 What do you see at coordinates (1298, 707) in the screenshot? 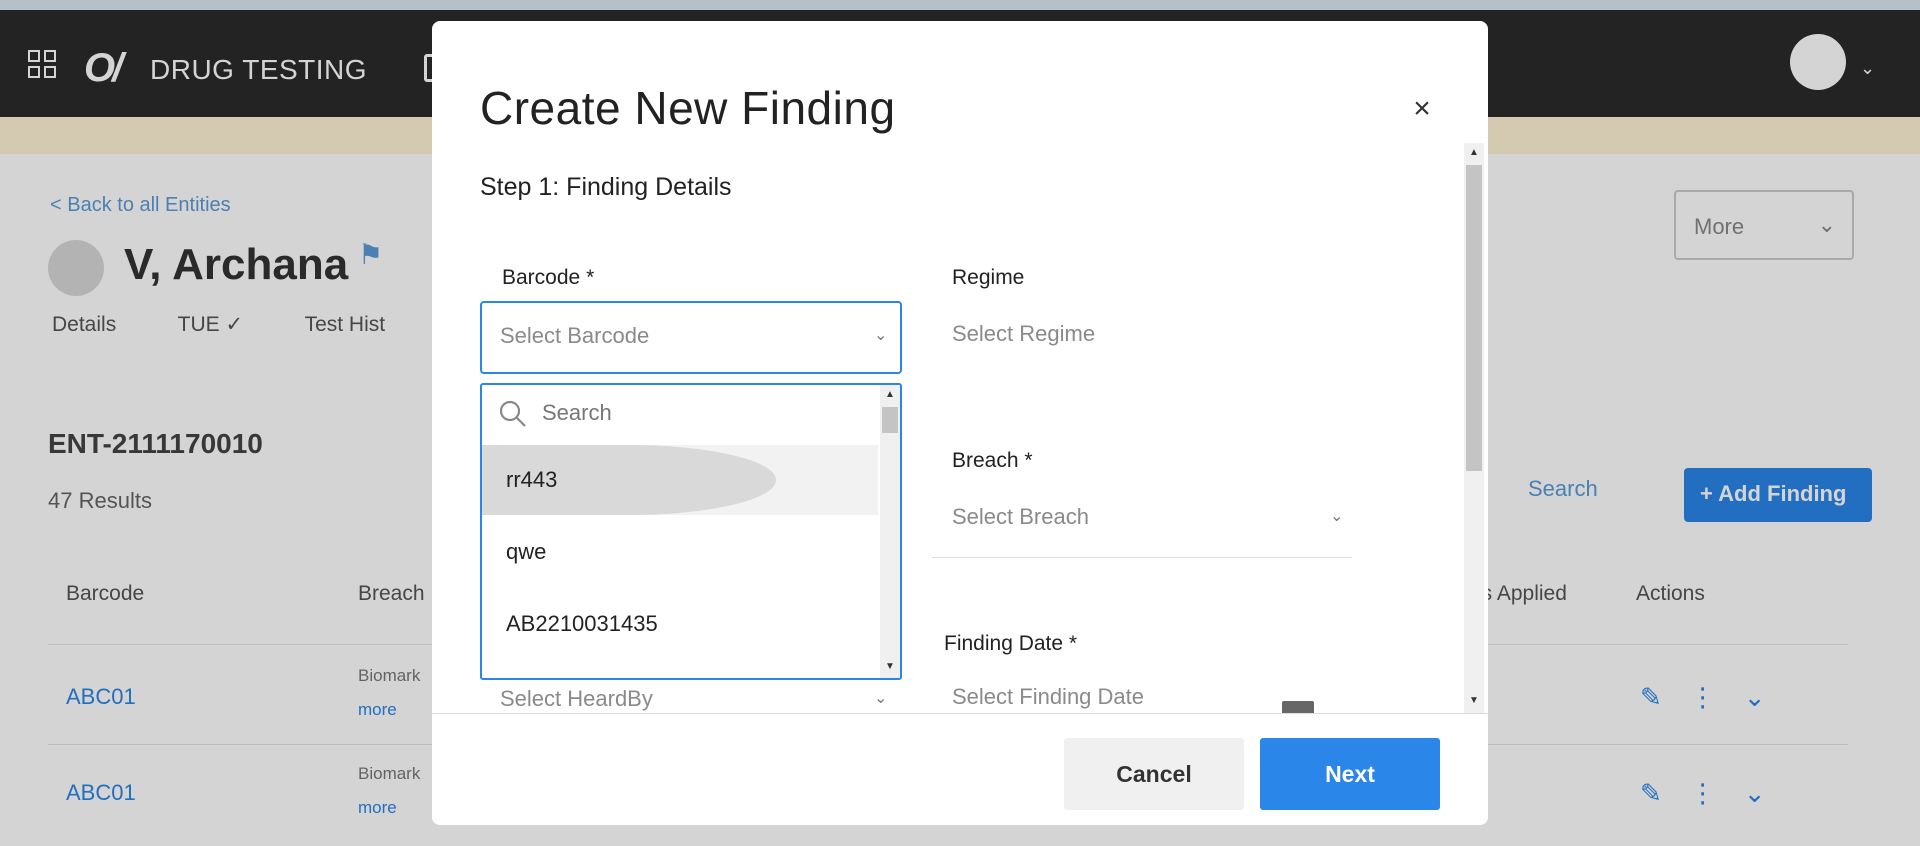
I see `calendar-icon: 10` at bounding box center [1298, 707].